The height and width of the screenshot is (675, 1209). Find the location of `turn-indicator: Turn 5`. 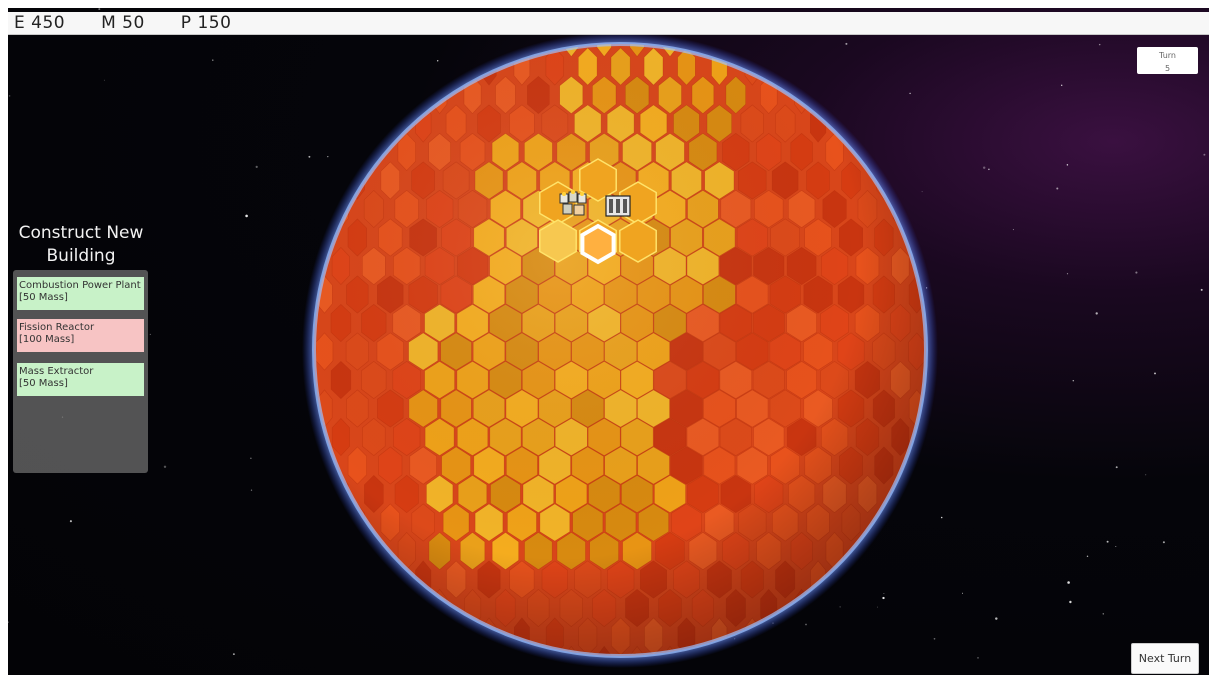

turn-indicator: Turn 5 is located at coordinates (1167, 60).